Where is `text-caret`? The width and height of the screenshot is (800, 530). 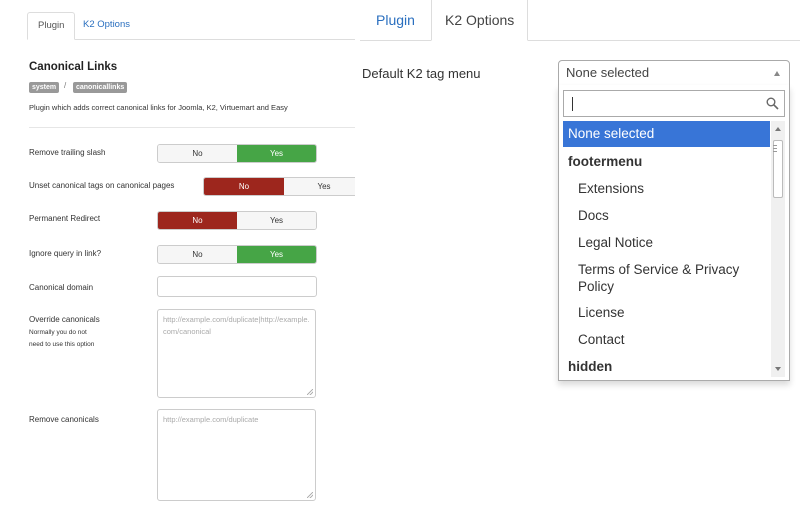
text-caret is located at coordinates (572, 104).